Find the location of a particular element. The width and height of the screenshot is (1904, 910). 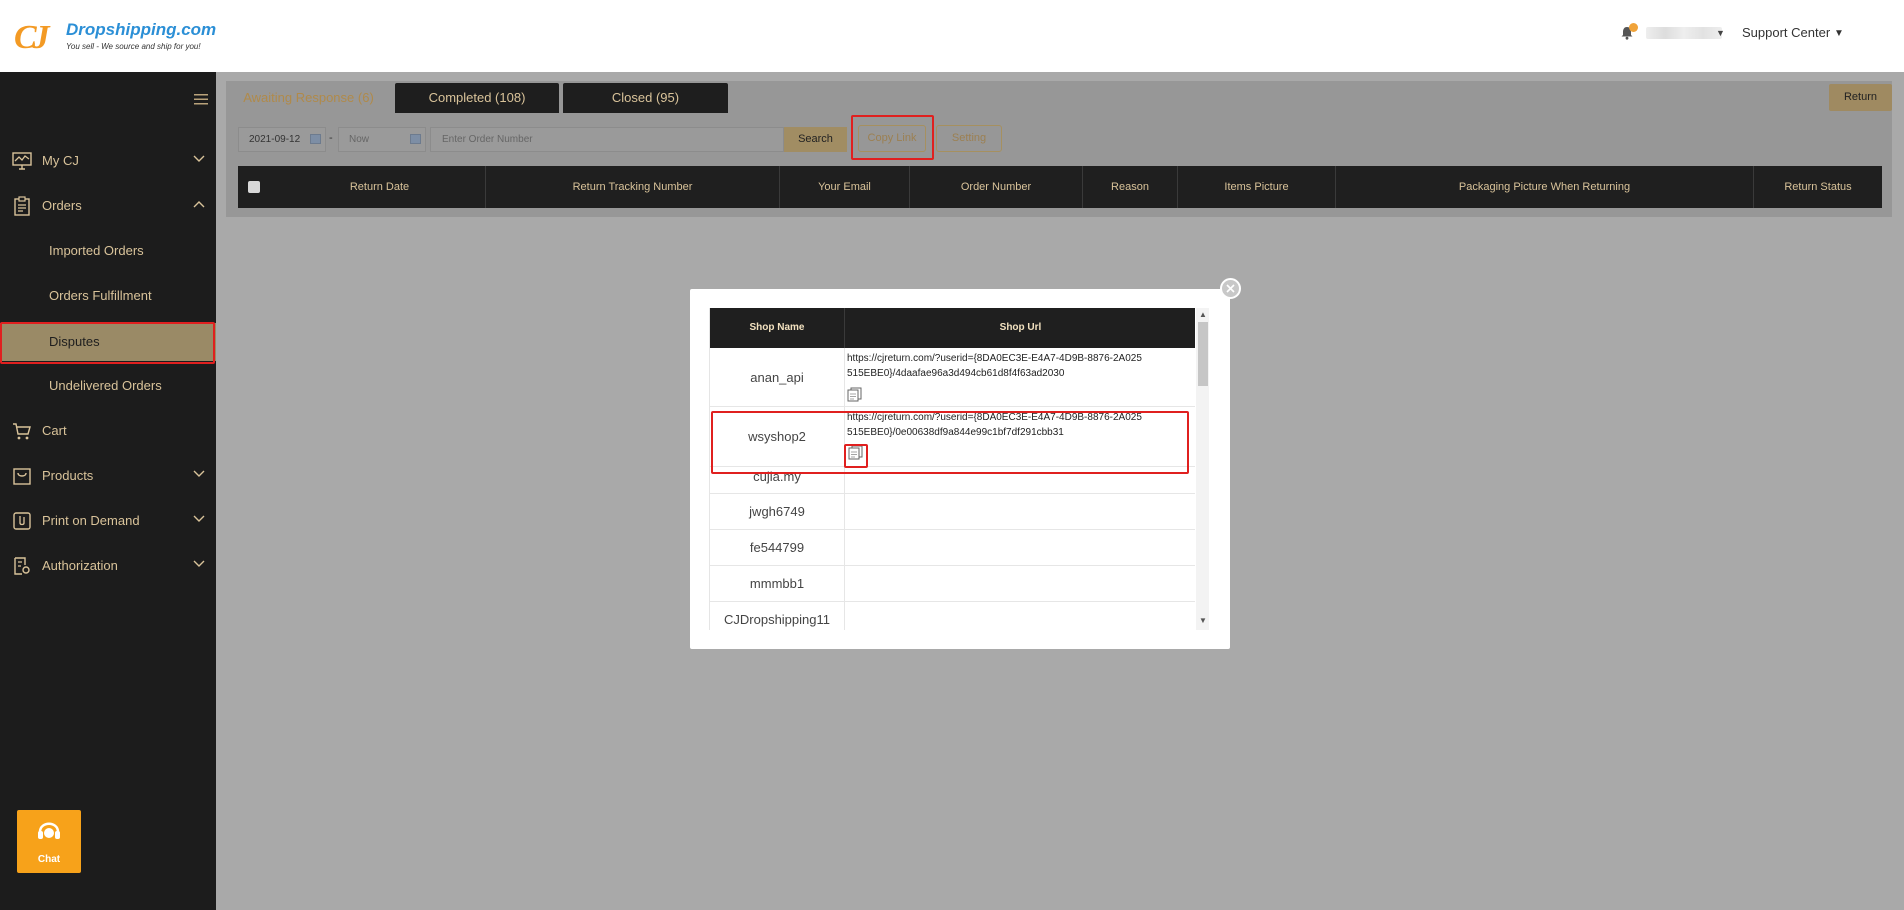

sidebar-item-print-on-demand: Print on Demand is located at coordinates (108, 521).